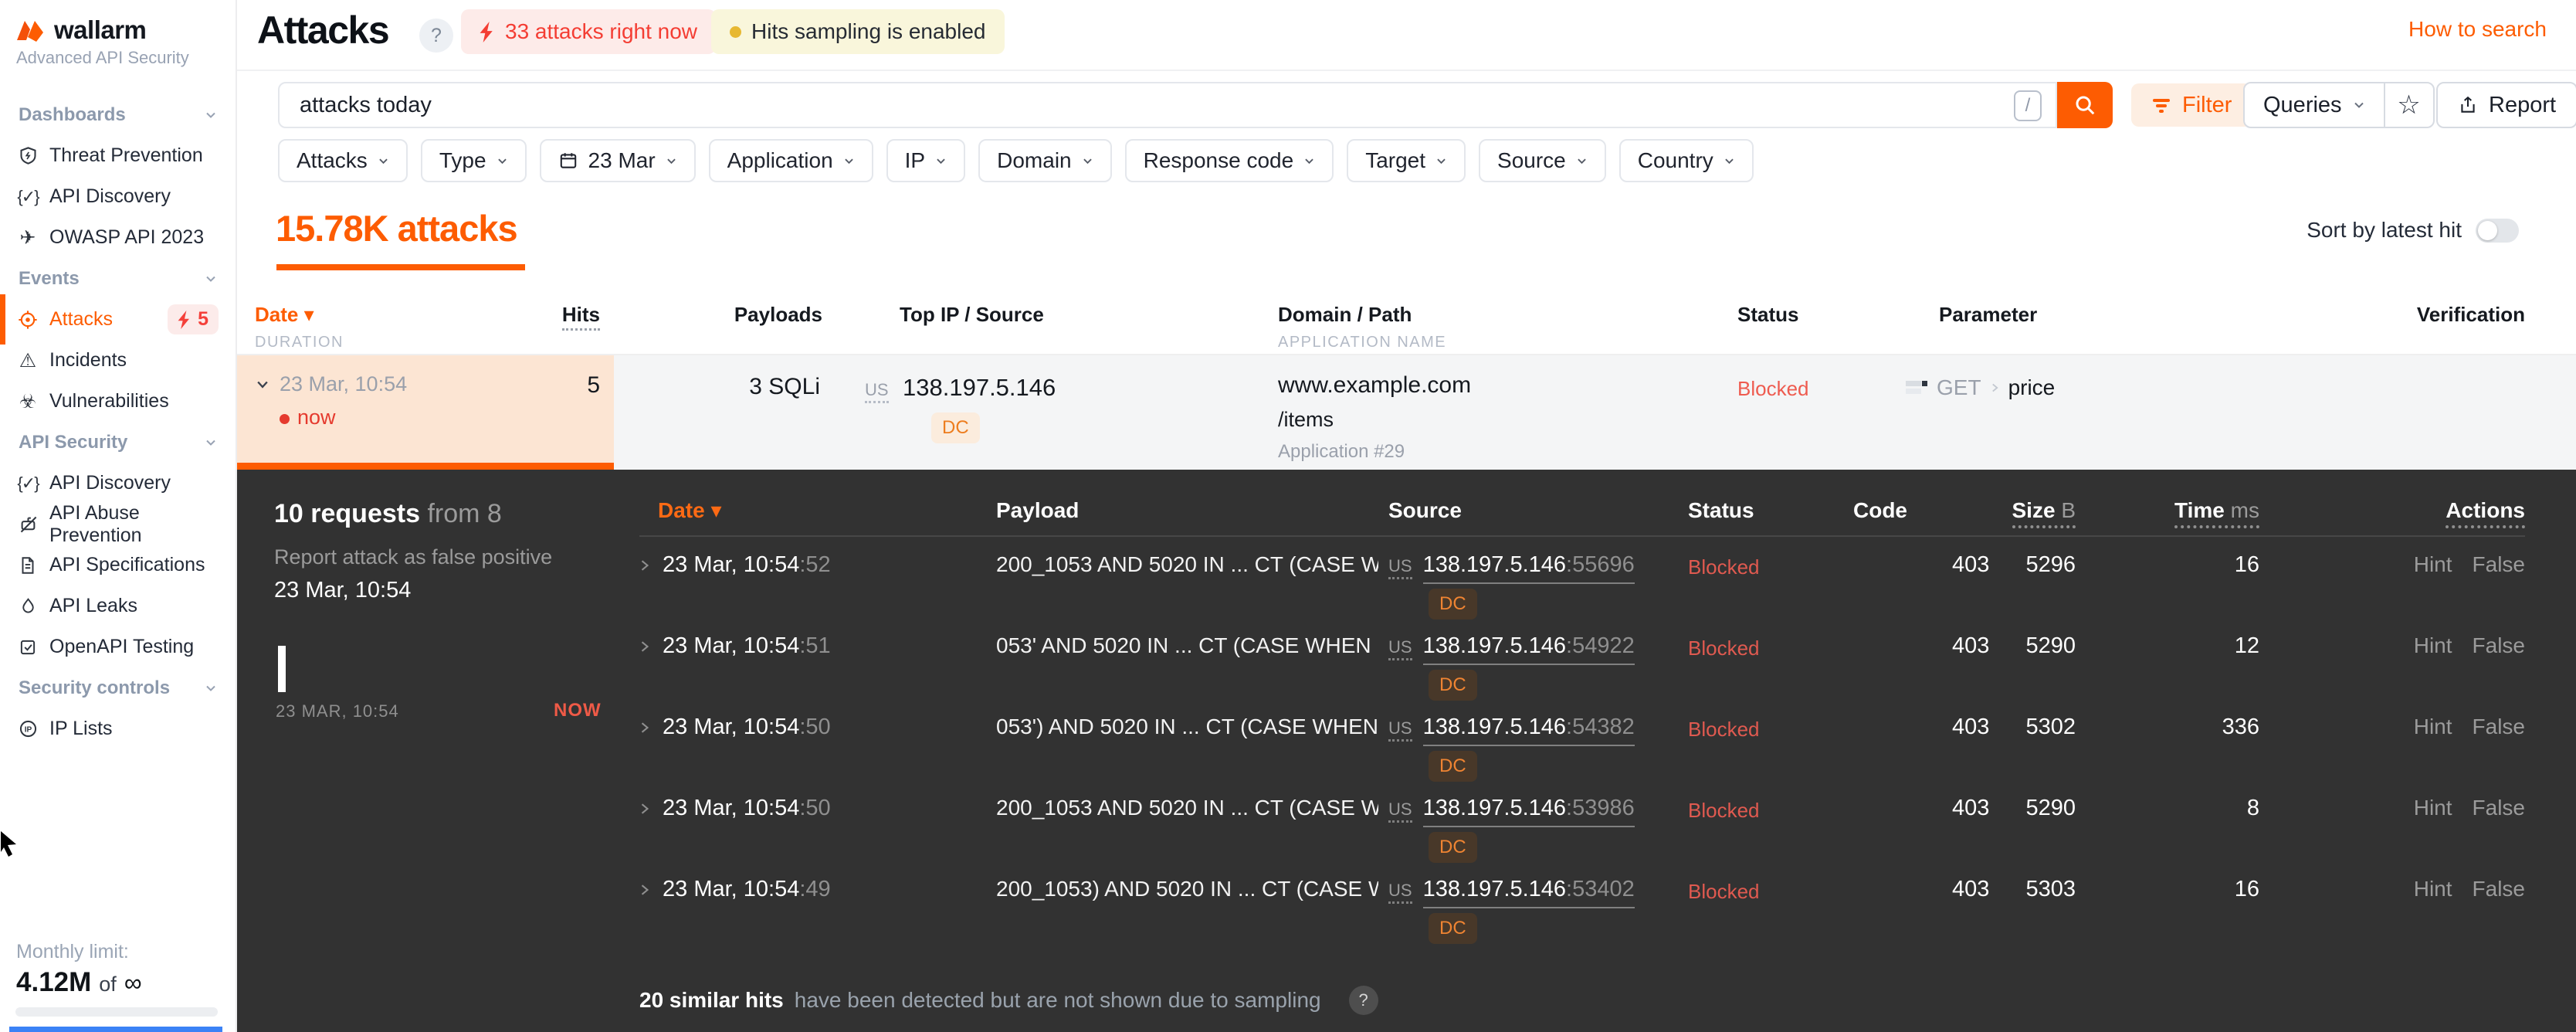 The height and width of the screenshot is (1032, 2576). What do you see at coordinates (2252, 808) in the screenshot?
I see `hit-time: 8` at bounding box center [2252, 808].